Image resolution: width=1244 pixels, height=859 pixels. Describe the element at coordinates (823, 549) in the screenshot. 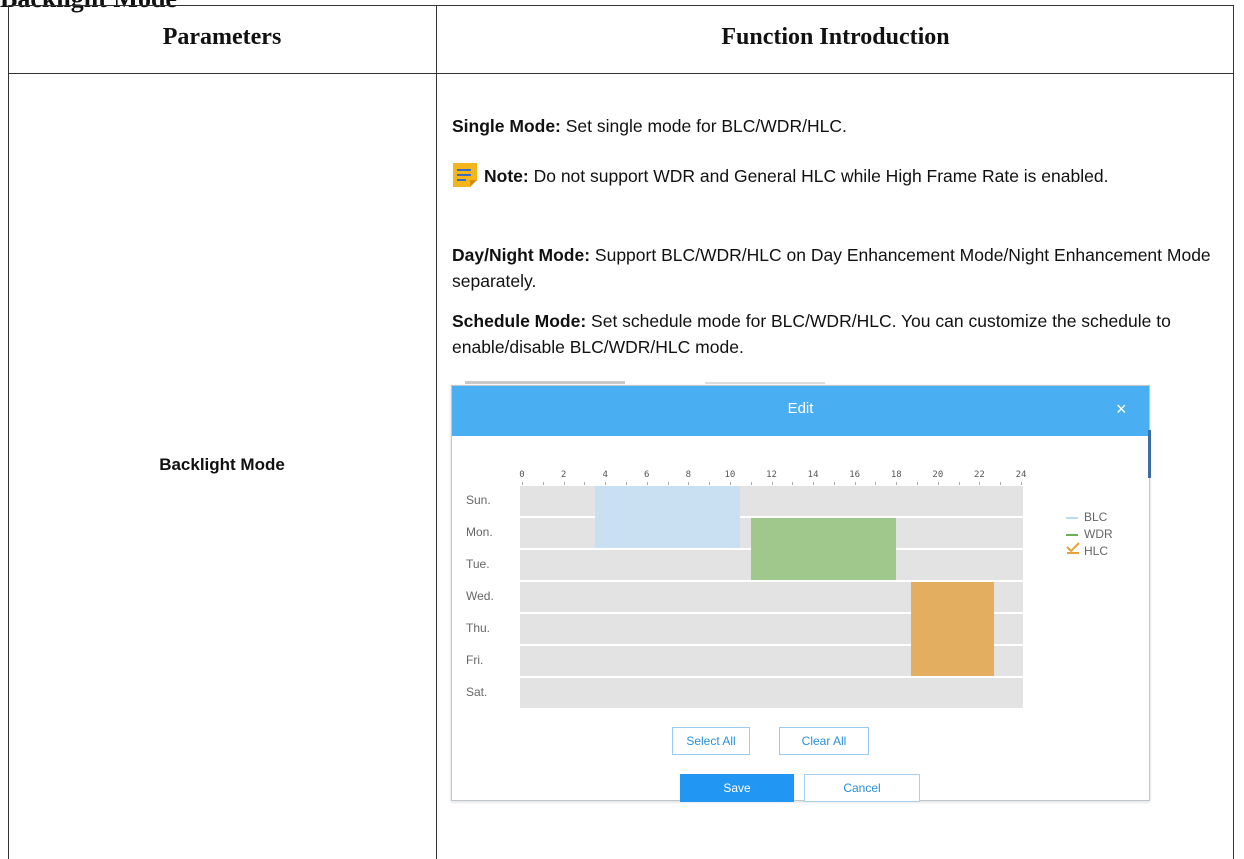

I see `schedule-block-wdr` at that location.